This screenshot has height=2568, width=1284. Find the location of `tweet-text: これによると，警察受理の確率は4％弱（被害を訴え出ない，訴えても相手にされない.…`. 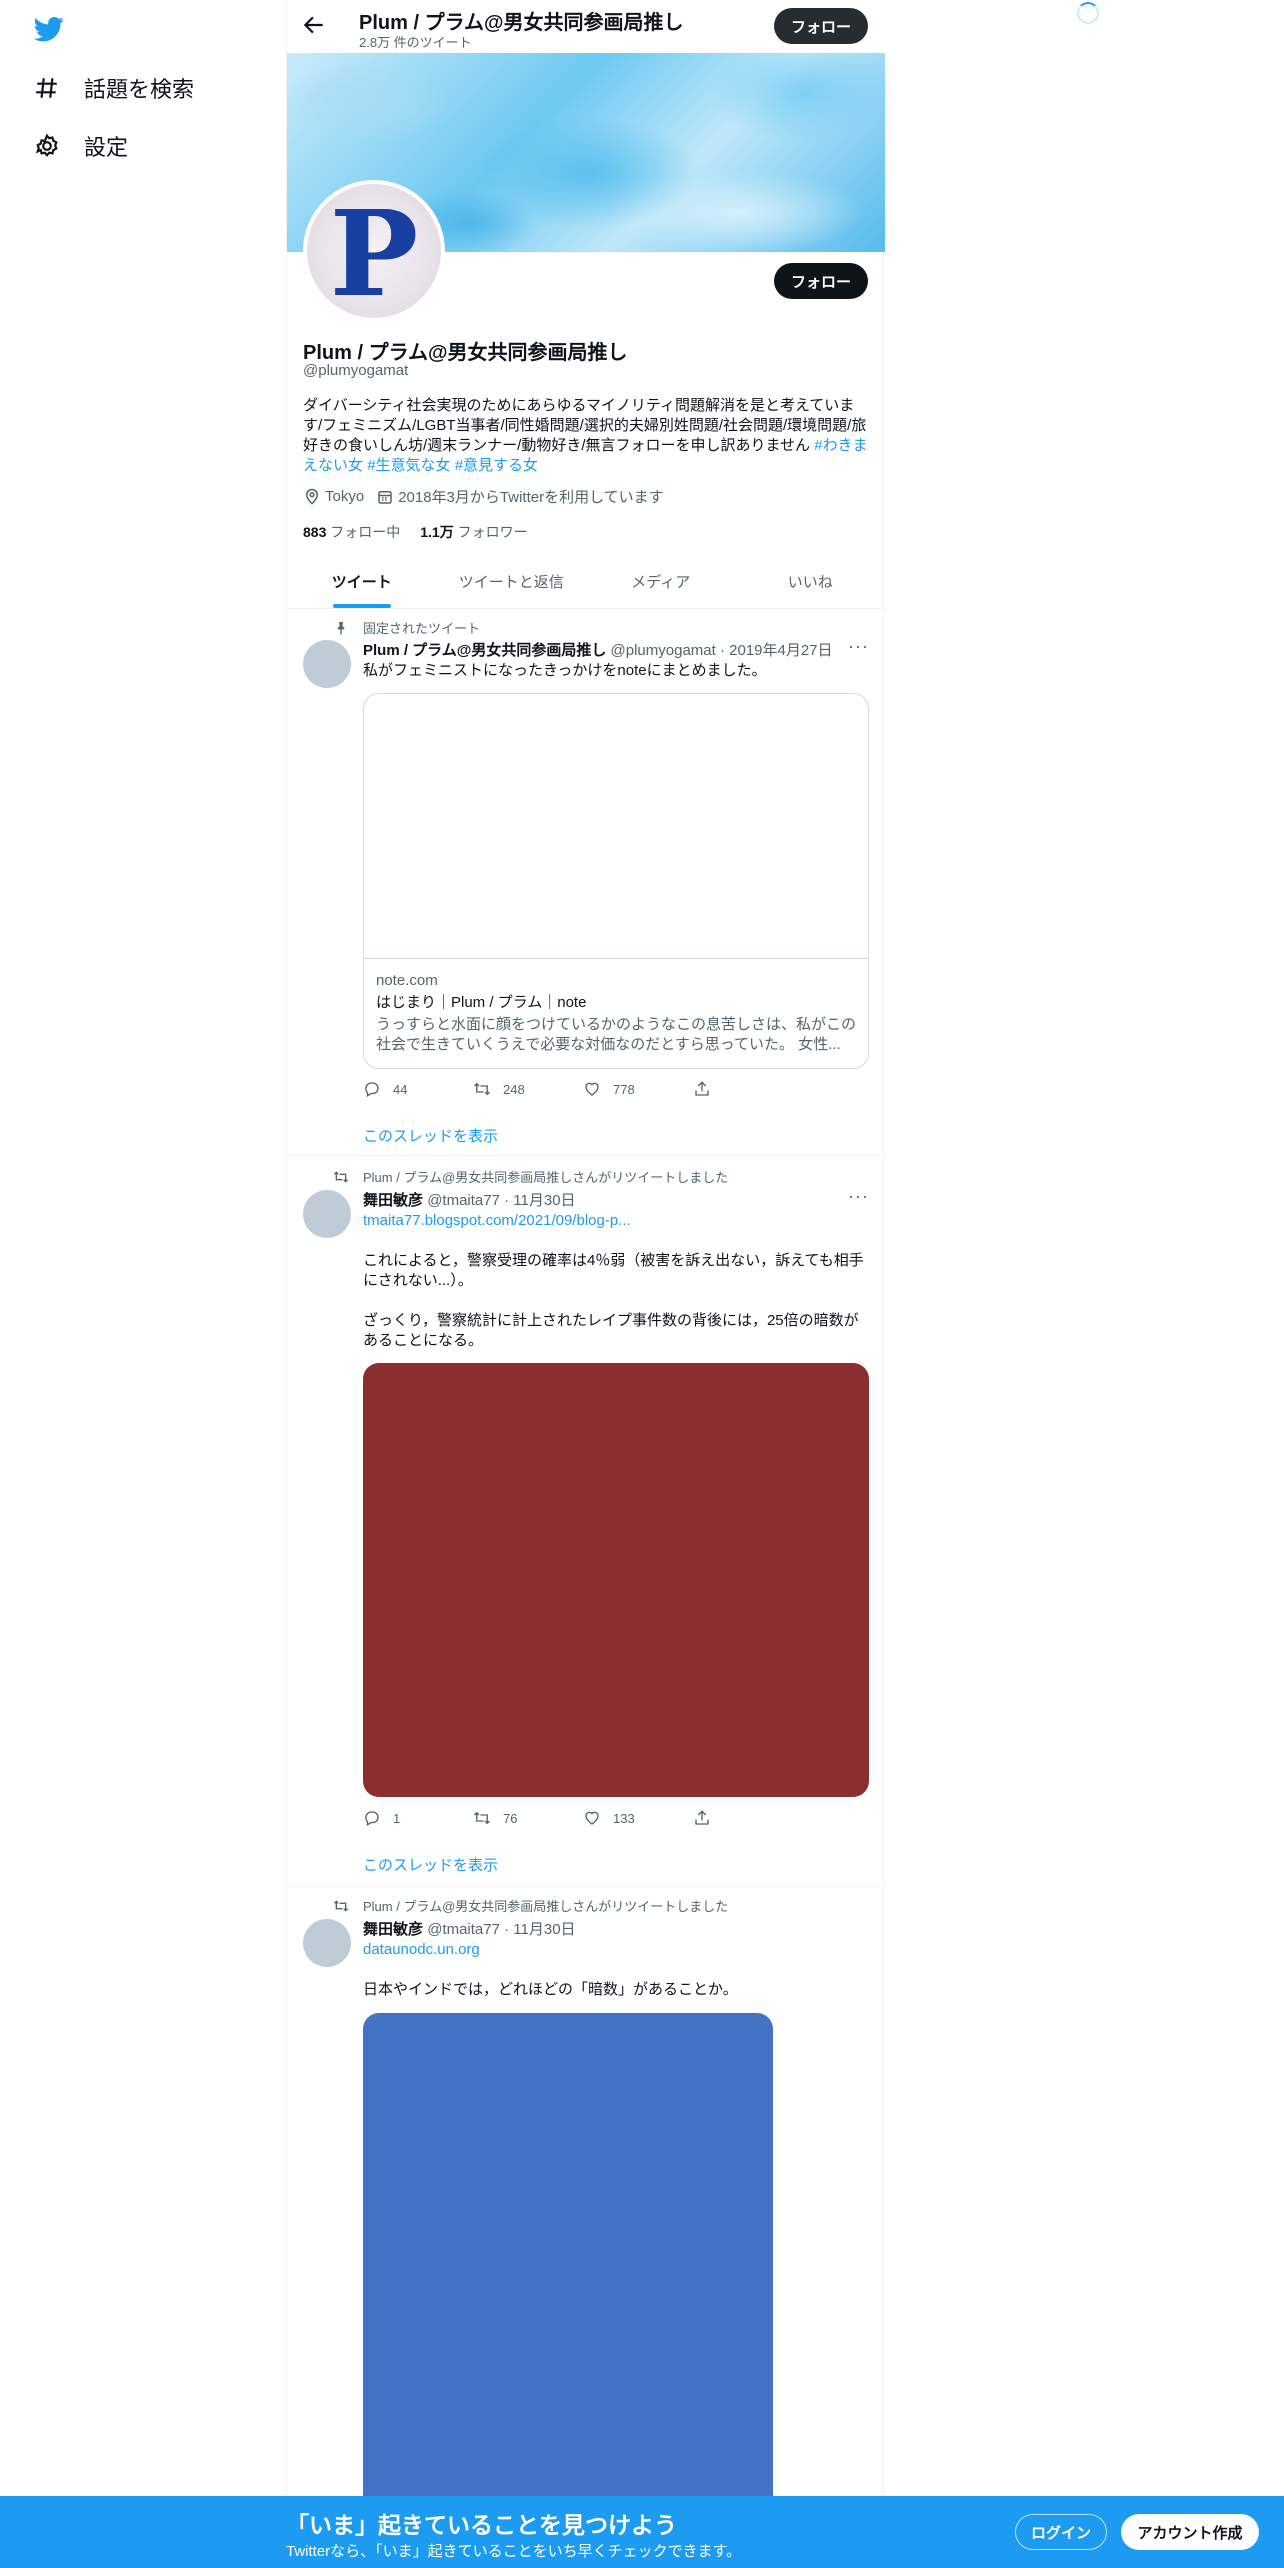

tweet-text: これによると，警察受理の確率は4％弱（被害を訴え出ない，訴えても相手にされない.… is located at coordinates (613, 1270).